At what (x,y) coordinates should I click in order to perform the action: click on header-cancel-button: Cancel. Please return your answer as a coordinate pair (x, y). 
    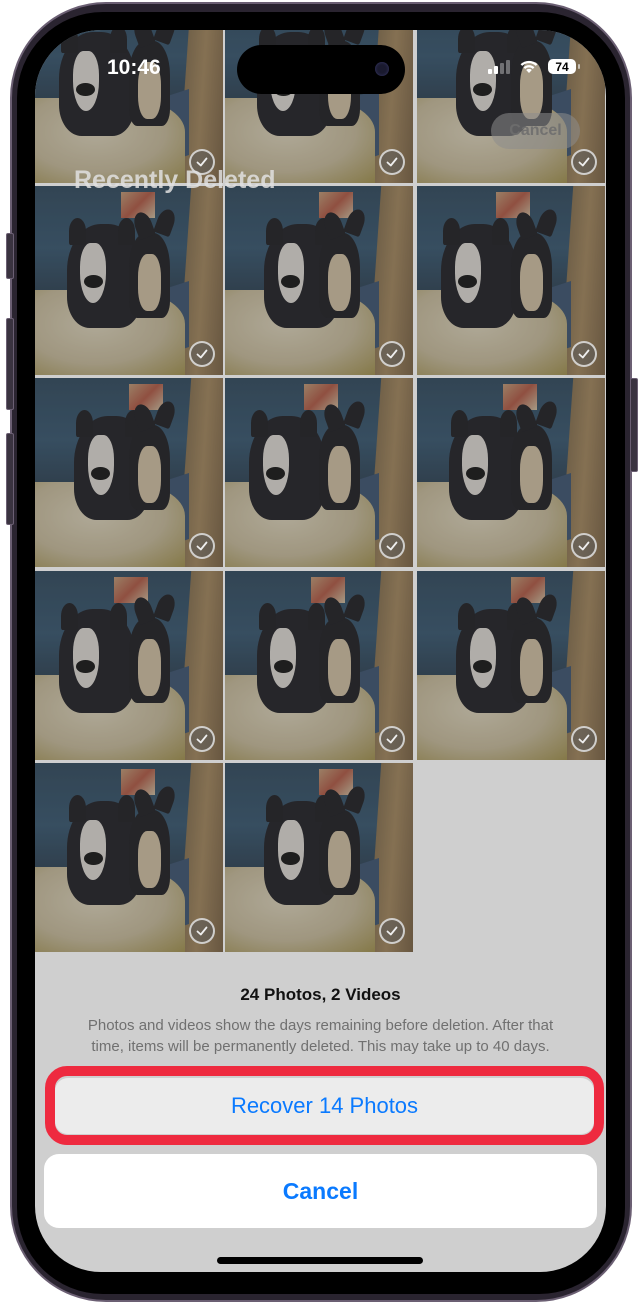
    Looking at the image, I should click on (535, 131).